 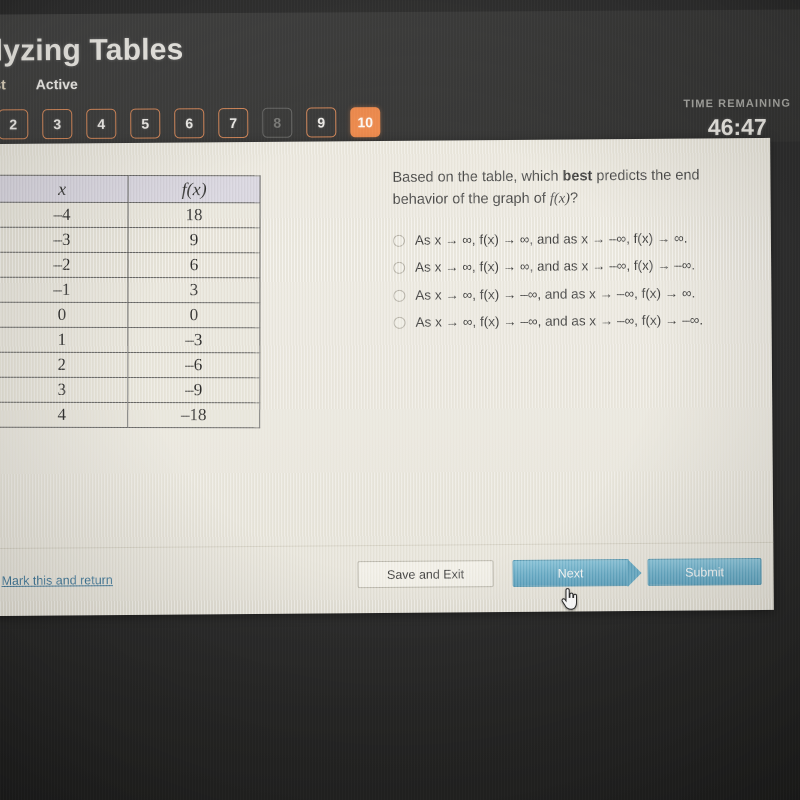 What do you see at coordinates (92, 50) in the screenshot?
I see `page-title: alyzing Tables` at bounding box center [92, 50].